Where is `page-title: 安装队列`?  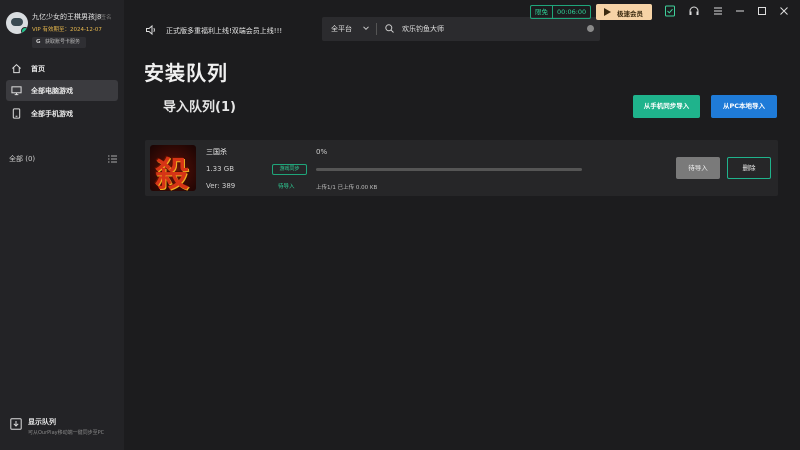
page-title: 安装队列 is located at coordinates (186, 73).